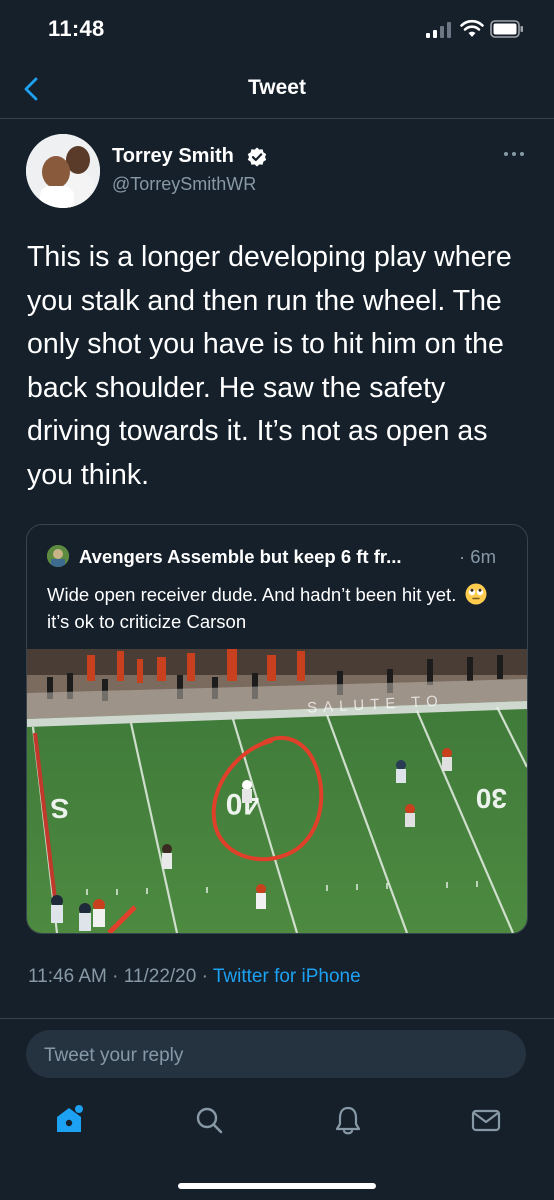 The image size is (554, 1200). Describe the element at coordinates (491, 798) in the screenshot. I see `yard-marker-30: 30` at that location.